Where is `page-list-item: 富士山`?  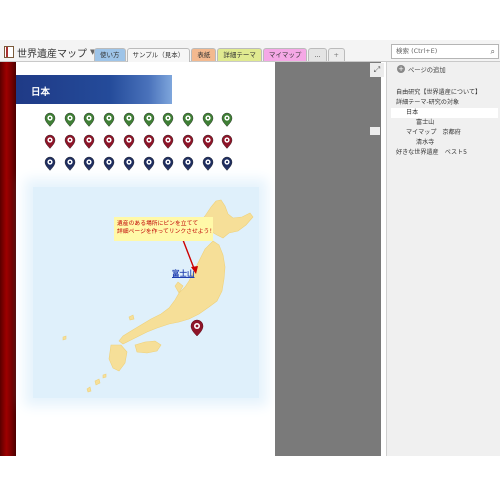
page-list-item: 富士山 is located at coordinates (444, 123).